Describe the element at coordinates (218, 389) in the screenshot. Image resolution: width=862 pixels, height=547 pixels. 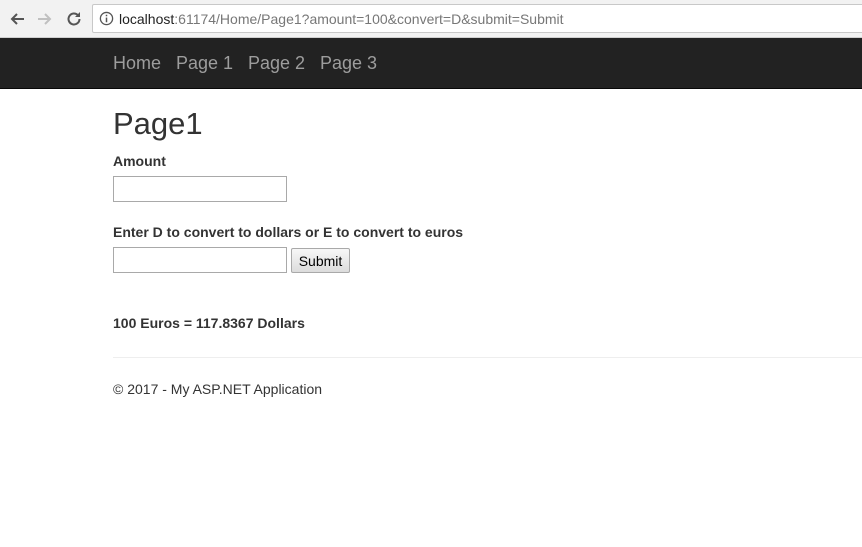
I see `footer-text: © 2017 - My ASP.NET Application` at that location.